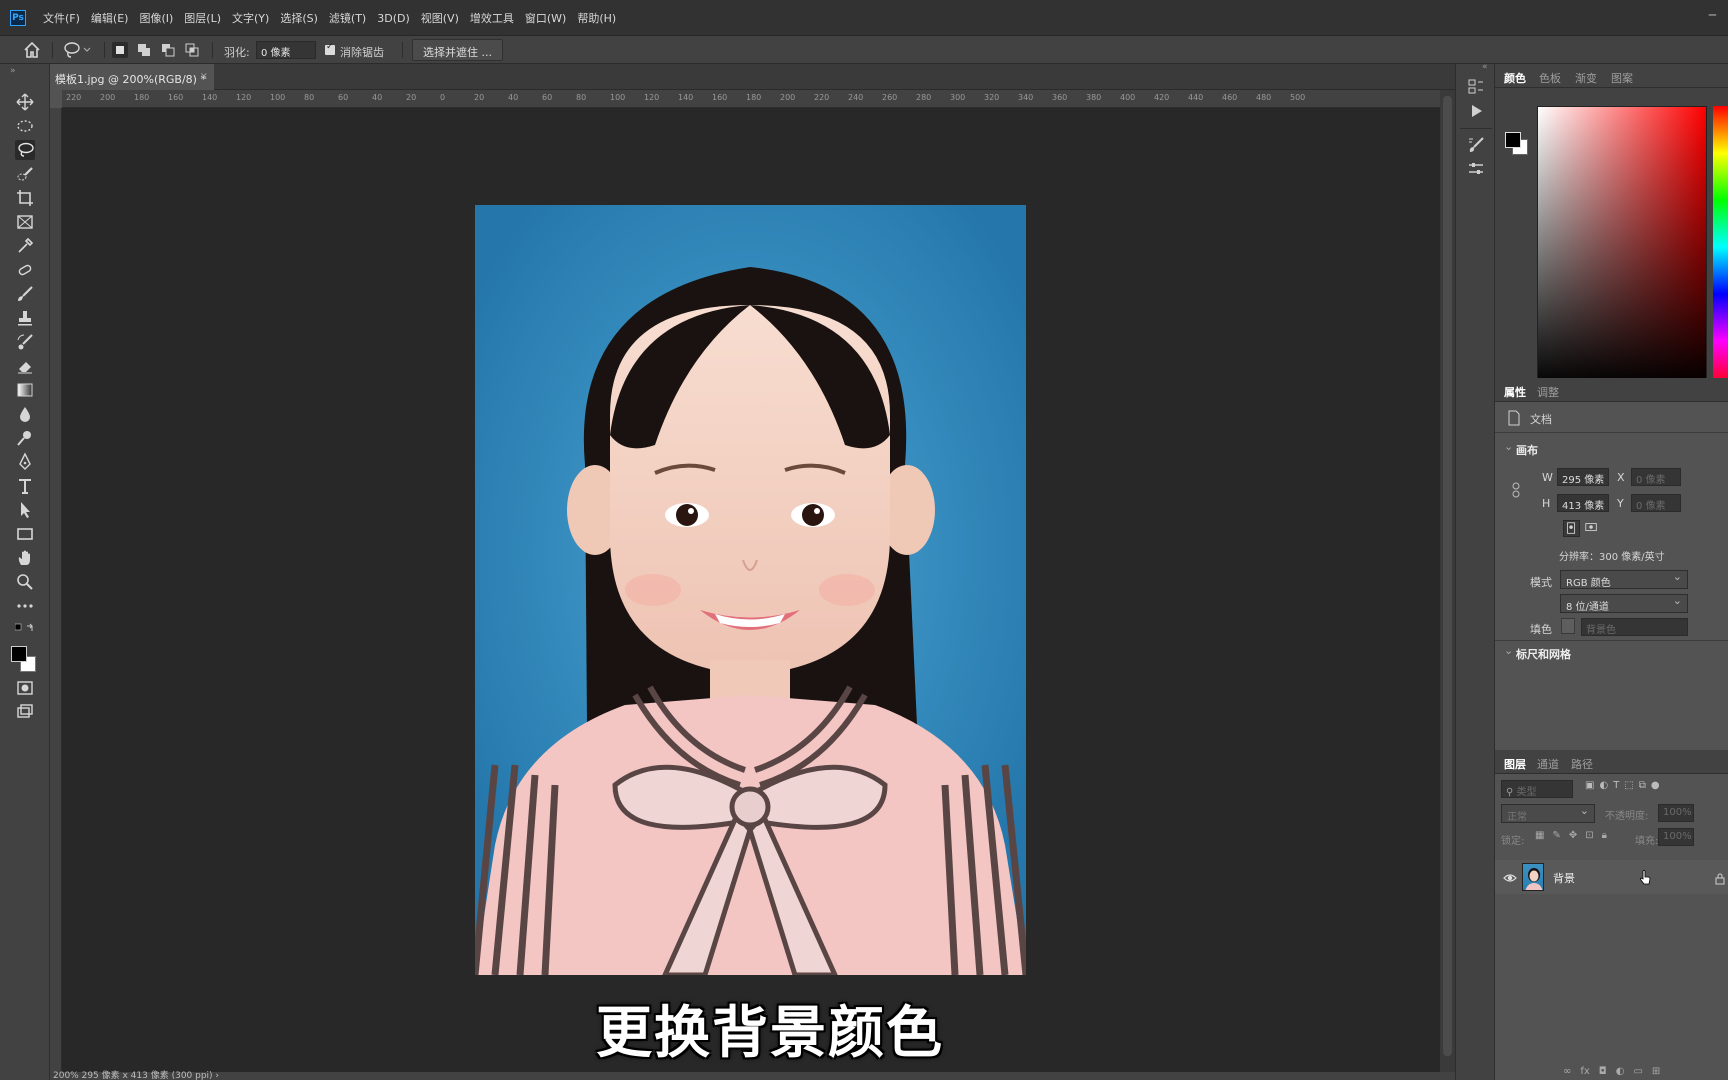 This screenshot has height=1080, width=1728. I want to click on home-icon, so click(32, 50).